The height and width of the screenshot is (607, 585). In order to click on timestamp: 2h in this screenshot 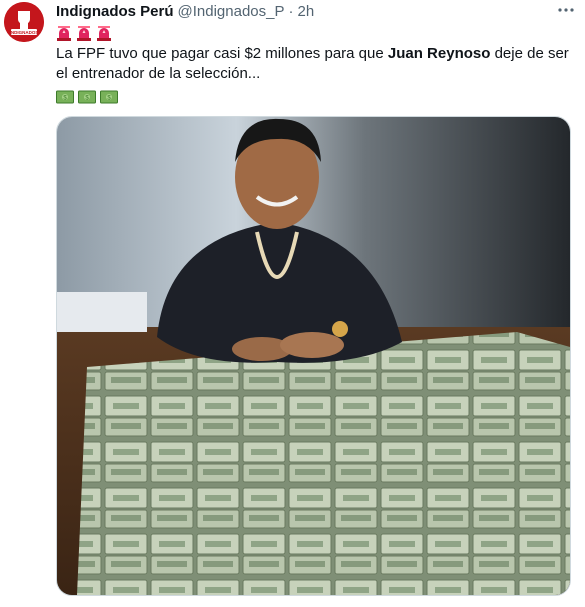, I will do `click(306, 12)`.